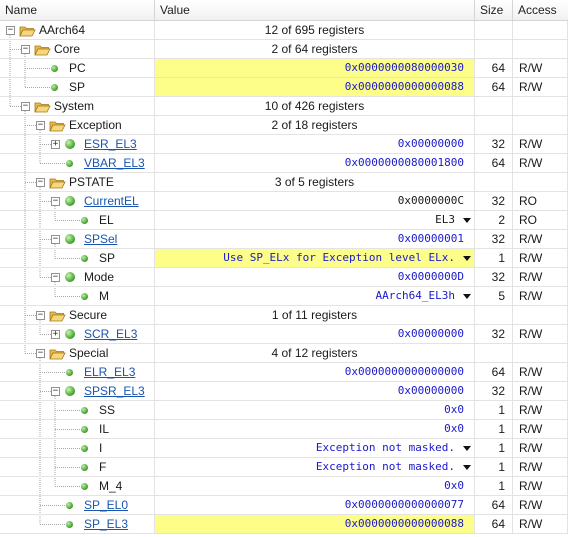  I want to click on value-cell: 0x0000000080001800, so click(315, 163).